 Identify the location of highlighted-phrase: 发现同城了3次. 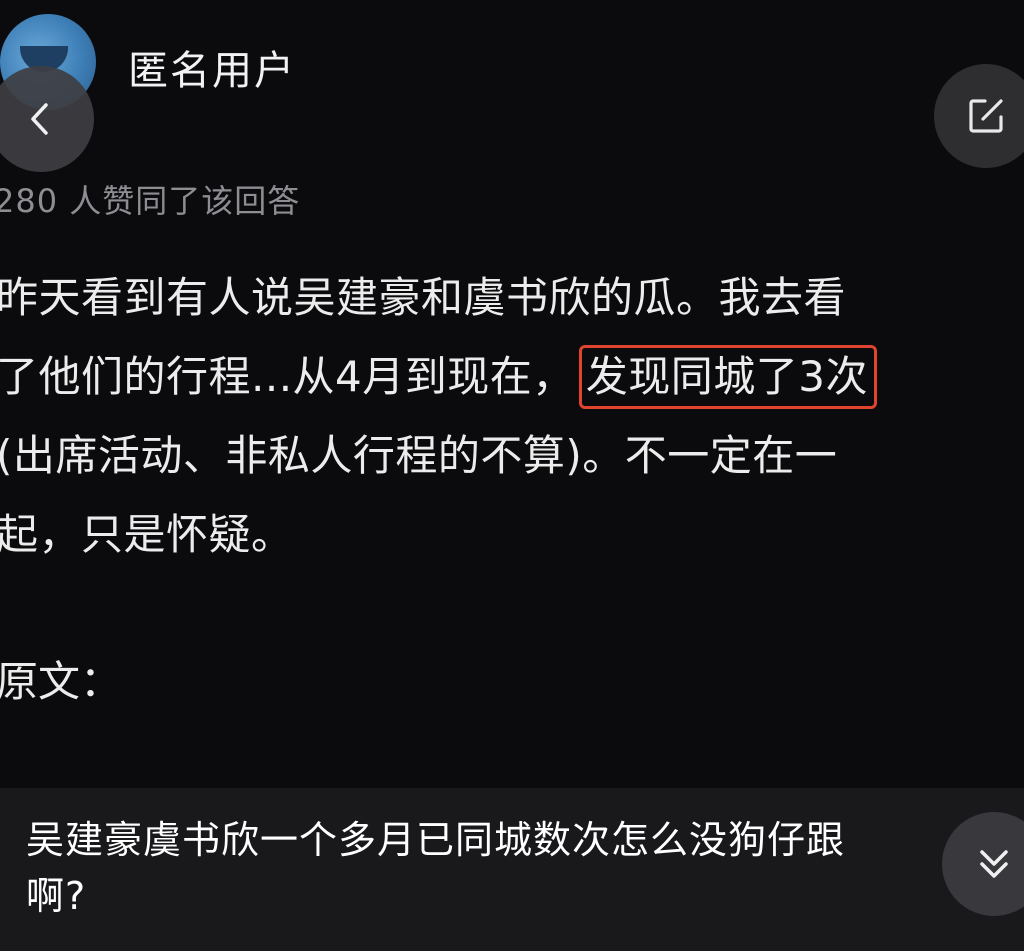
(728, 377).